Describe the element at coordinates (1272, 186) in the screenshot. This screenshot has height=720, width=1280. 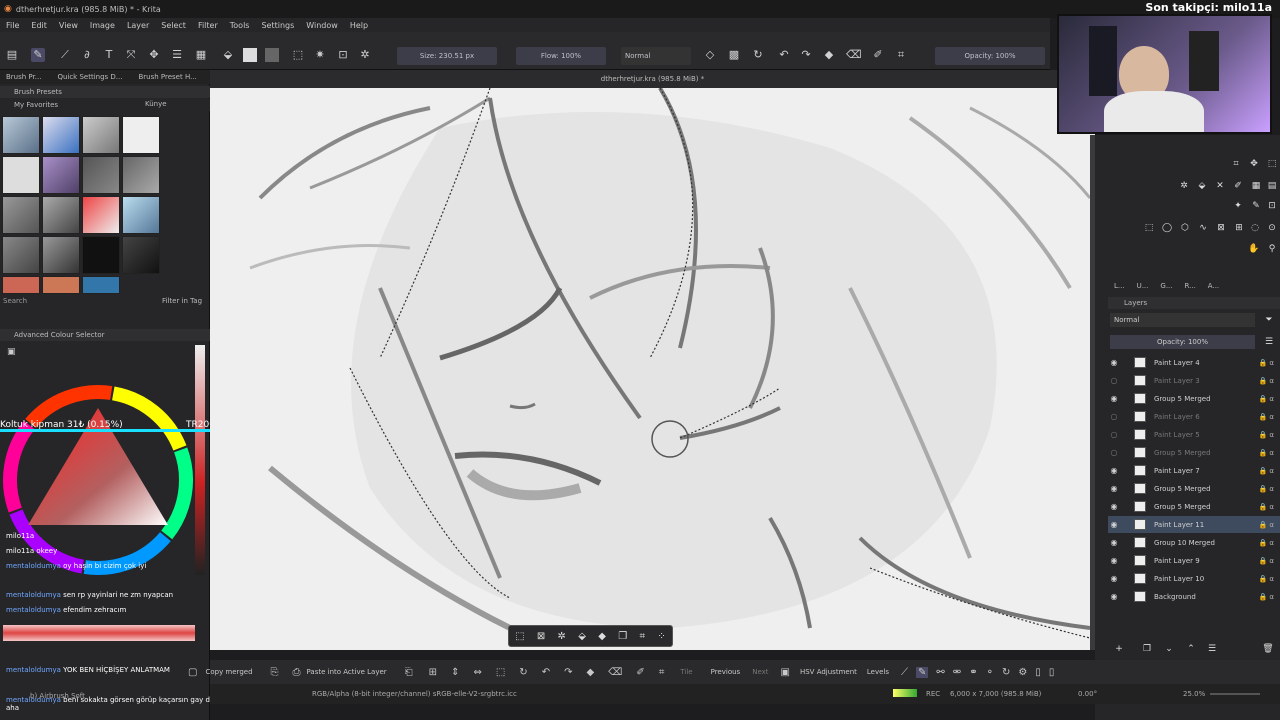
I see `assistant-icon: ▤` at that location.